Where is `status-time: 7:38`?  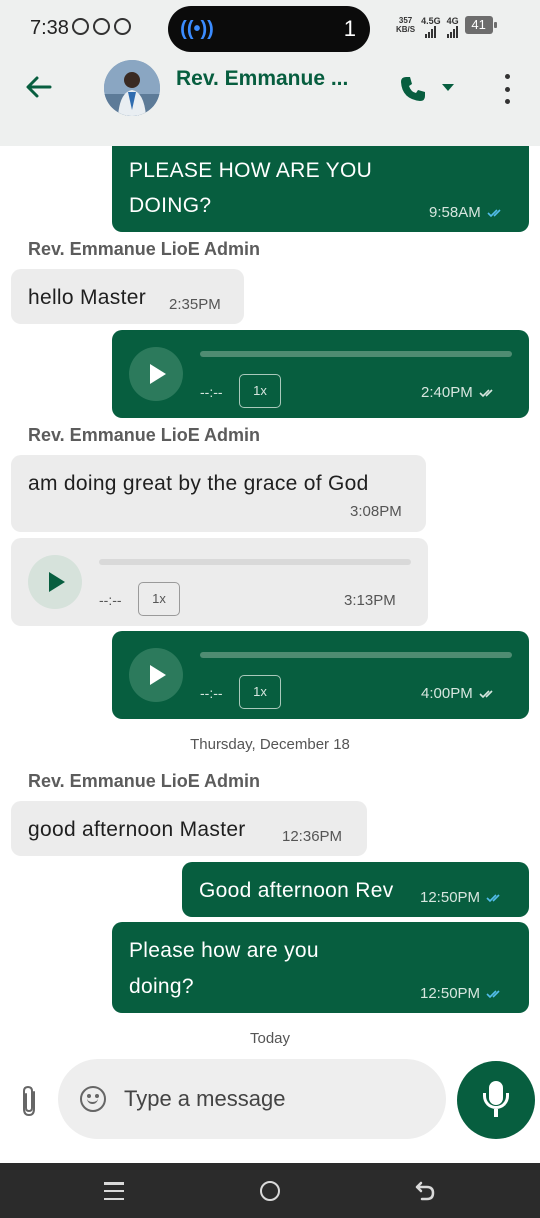
status-time: 7:38 is located at coordinates (49, 28).